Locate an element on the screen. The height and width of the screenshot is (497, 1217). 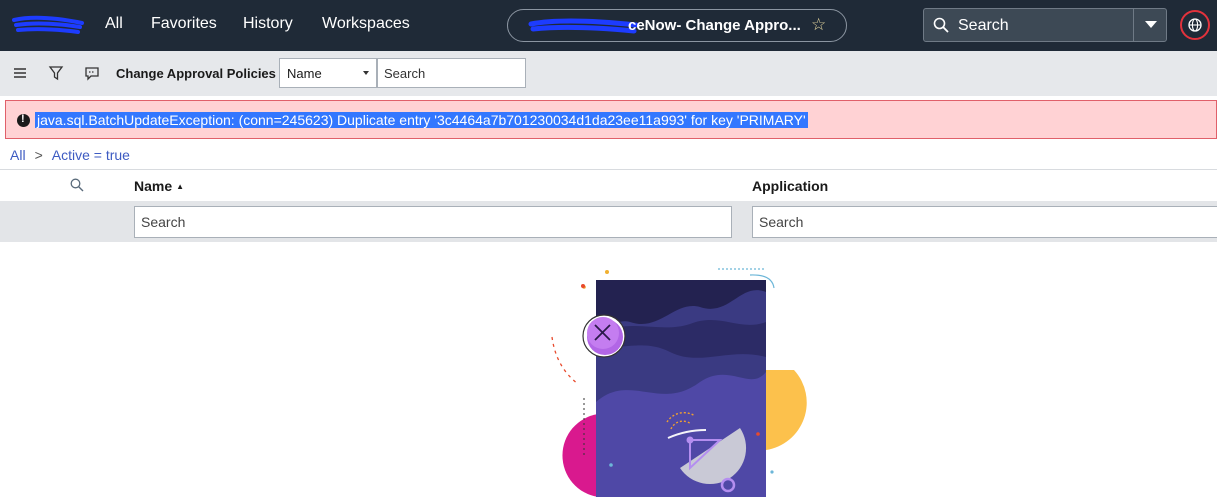
list-title: Change Approval Policies is located at coordinates (196, 73).